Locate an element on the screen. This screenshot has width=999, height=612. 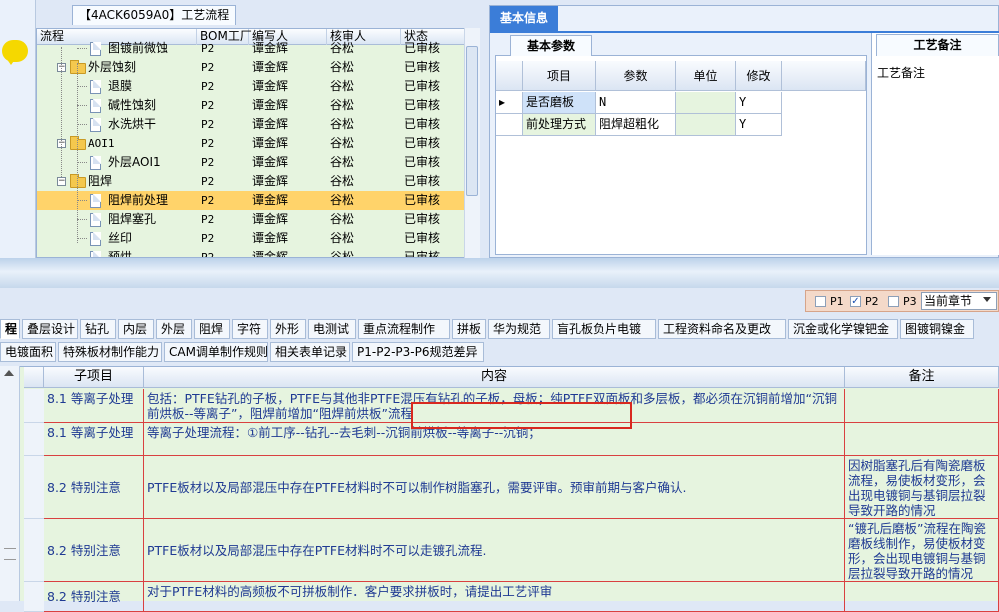
spec-tab: 电测试 is located at coordinates (332, 329).